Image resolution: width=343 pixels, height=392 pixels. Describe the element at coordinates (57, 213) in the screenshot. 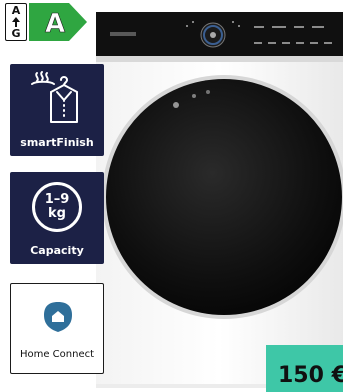

I see `capacity-unit: kg` at that location.